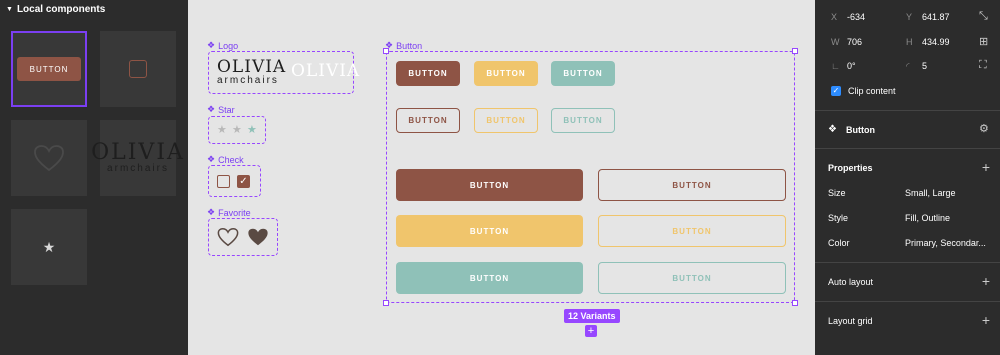  What do you see at coordinates (591, 331) in the screenshot?
I see `add-variant-button: +` at bounding box center [591, 331].